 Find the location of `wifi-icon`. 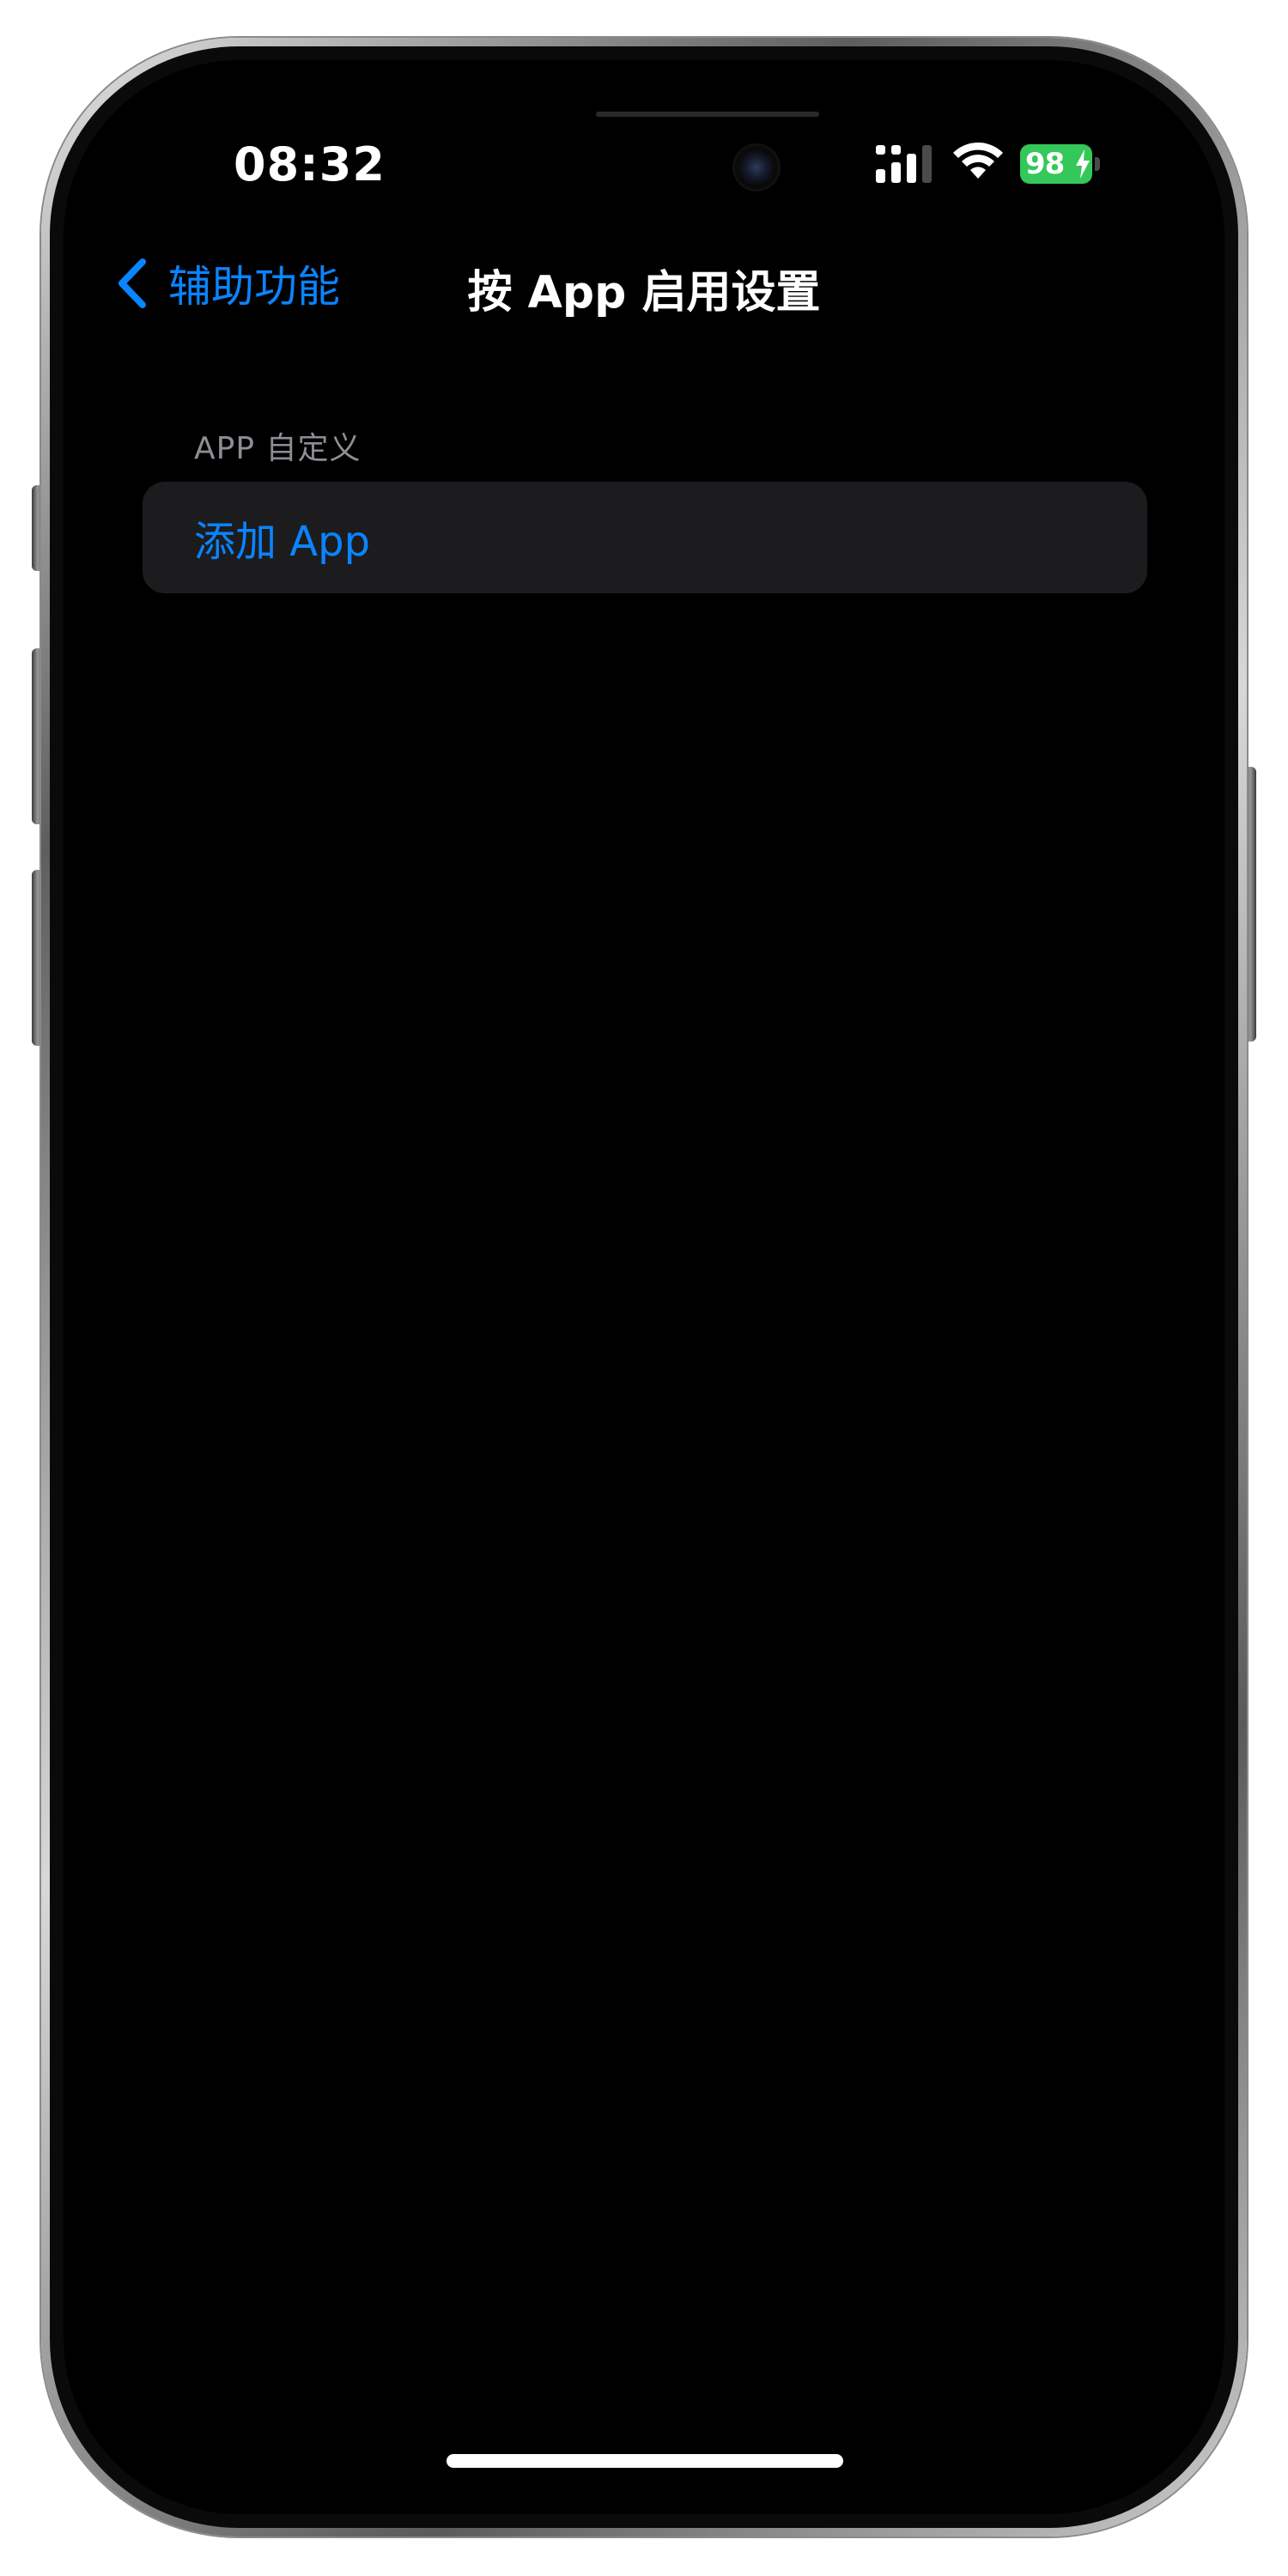

wifi-icon is located at coordinates (978, 160).